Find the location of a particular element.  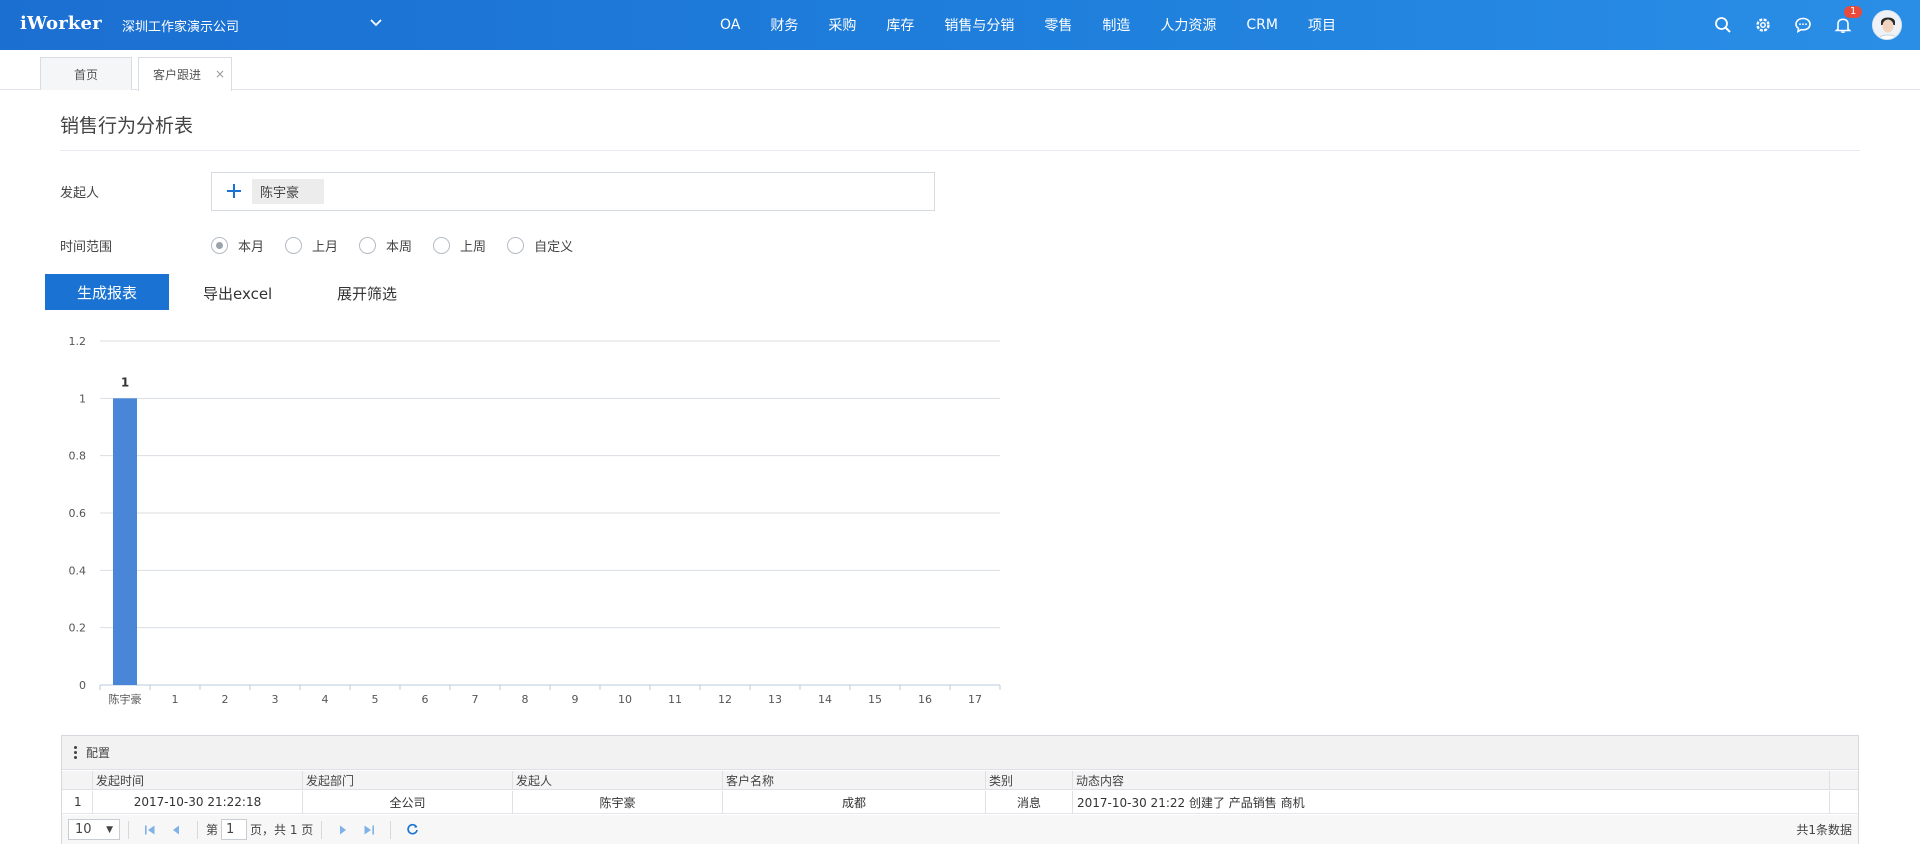

radio-label: 上月 is located at coordinates (325, 247).